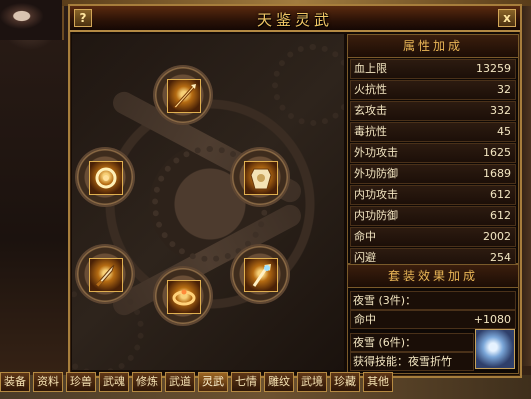 The height and width of the screenshot is (399, 531). I want to click on stat-value: 45, so click(504, 131).